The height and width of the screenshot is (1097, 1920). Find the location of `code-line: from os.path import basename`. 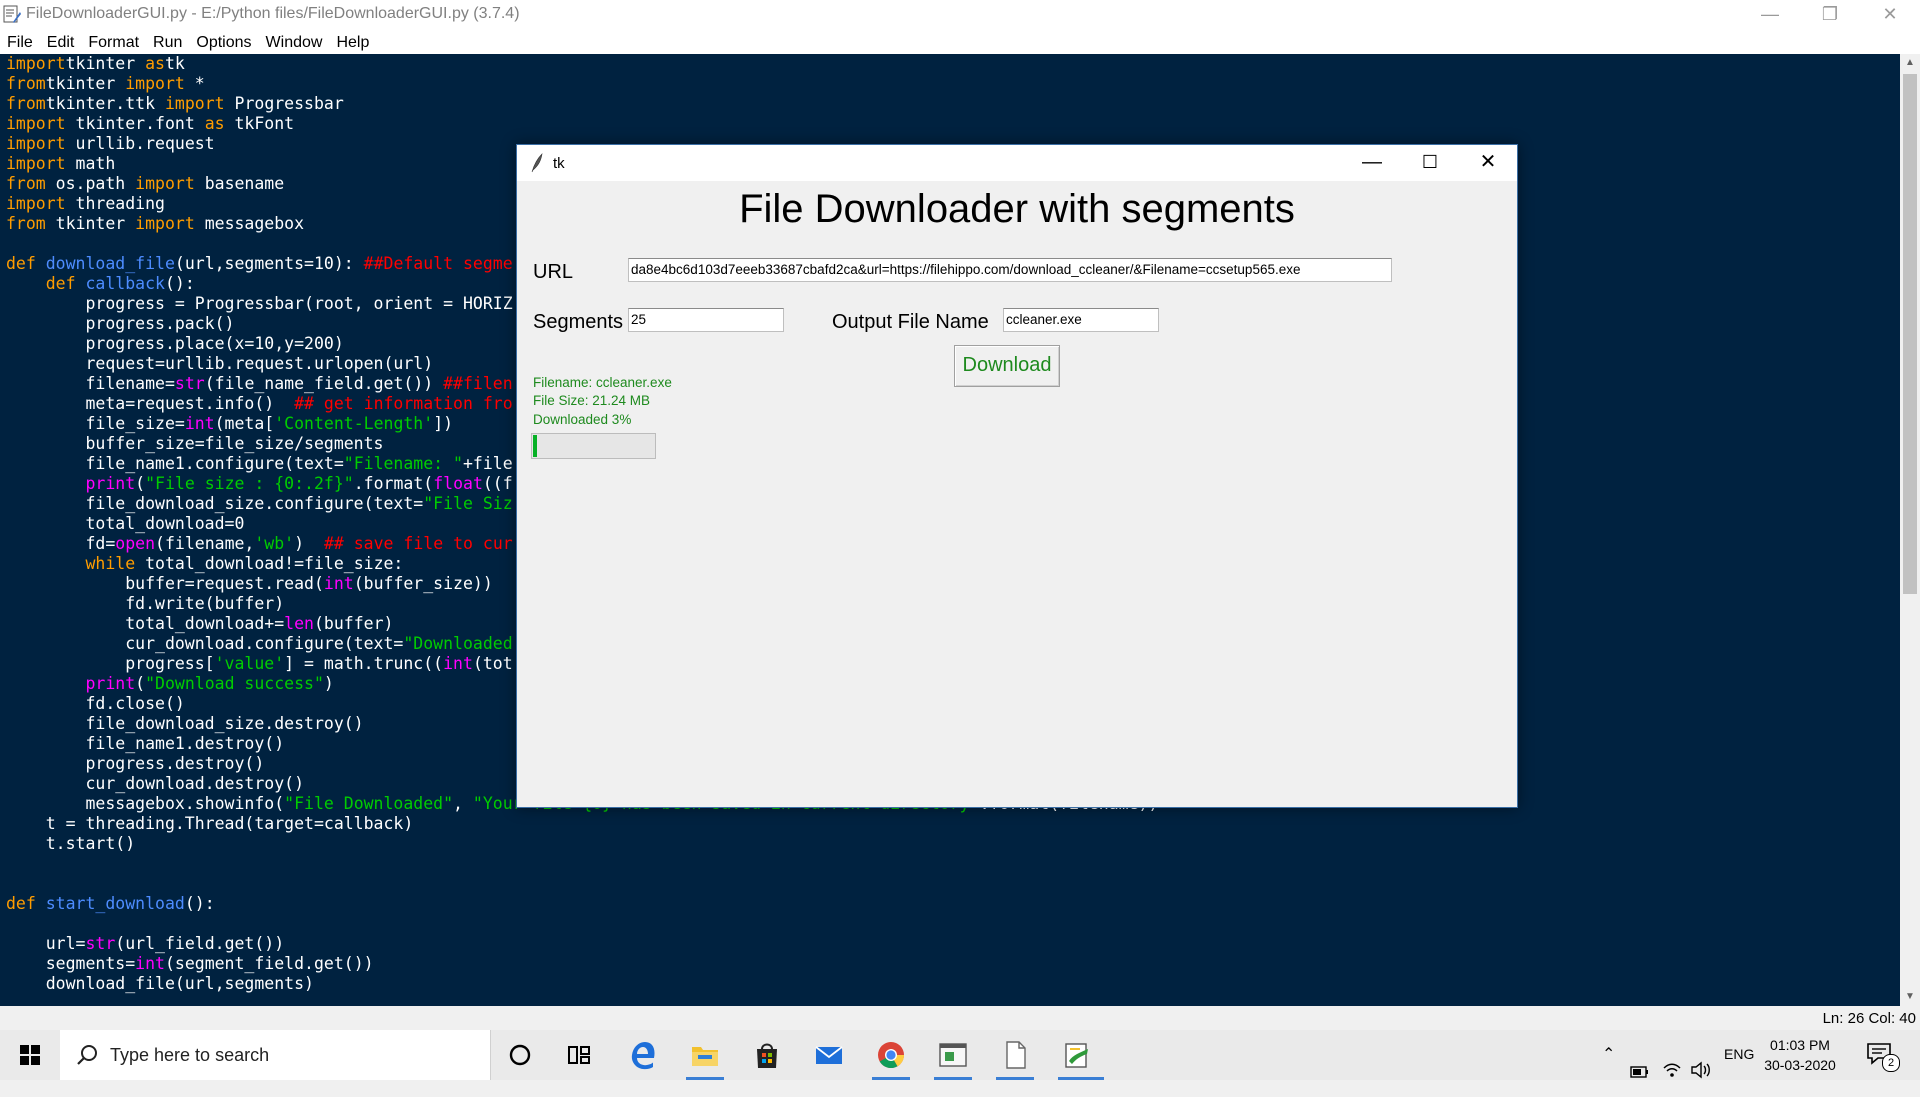

code-line: from os.path import basename is located at coordinates (145, 184).